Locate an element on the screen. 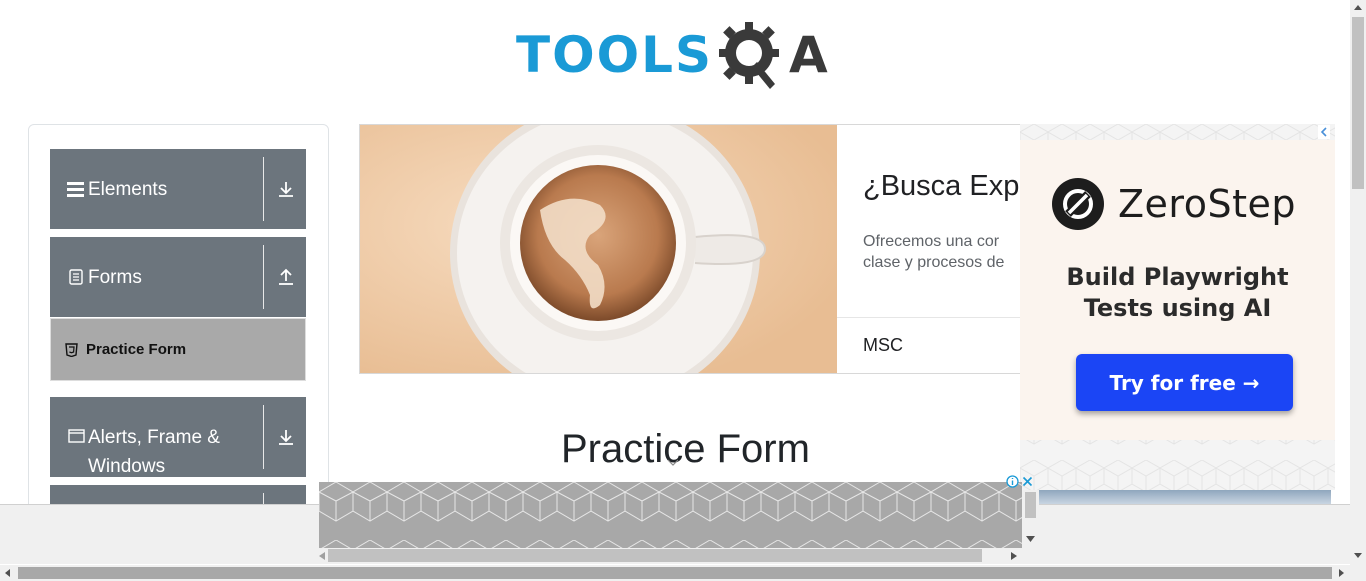 The width and height of the screenshot is (1366, 581). ad-background-pattern is located at coordinates (670, 515).